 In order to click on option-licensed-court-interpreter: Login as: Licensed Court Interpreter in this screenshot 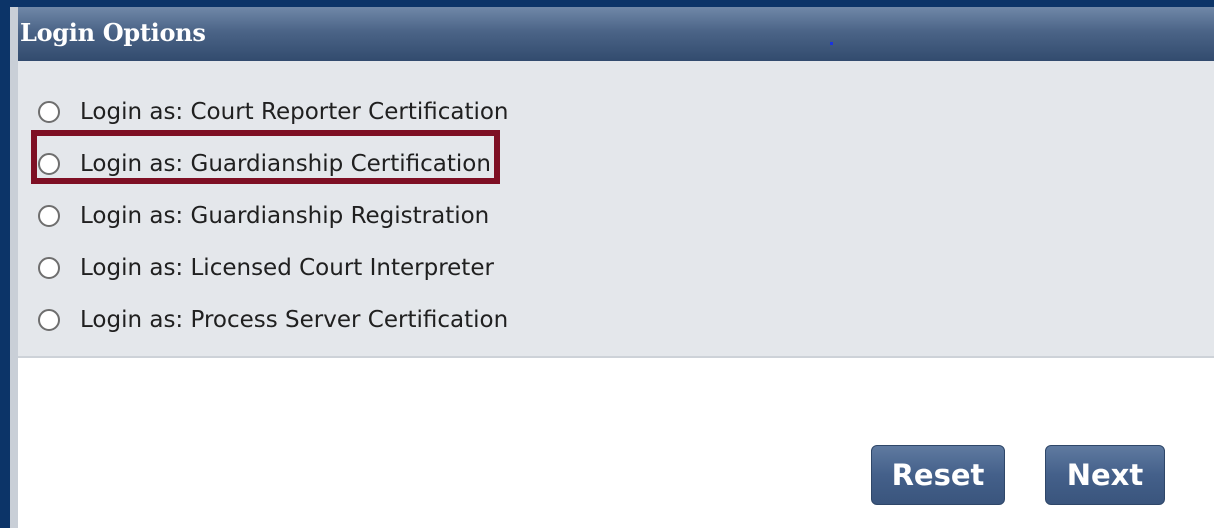, I will do `click(266, 268)`.